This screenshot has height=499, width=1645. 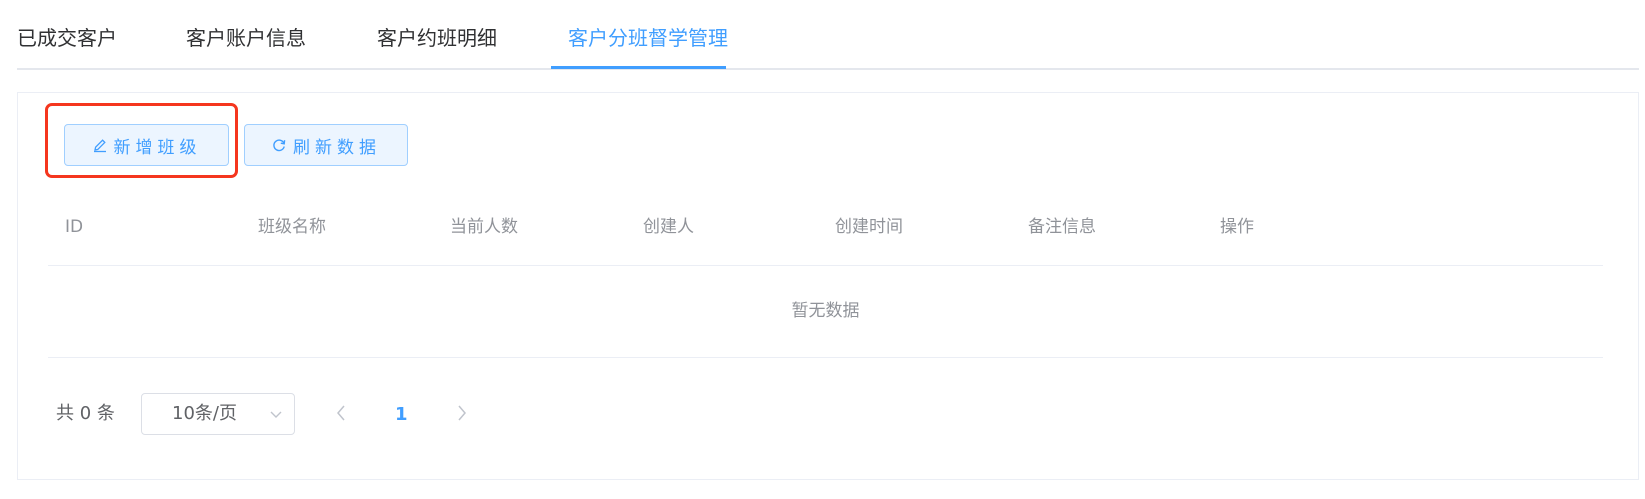 I want to click on column-header-creator: 创建人, so click(x=668, y=227).